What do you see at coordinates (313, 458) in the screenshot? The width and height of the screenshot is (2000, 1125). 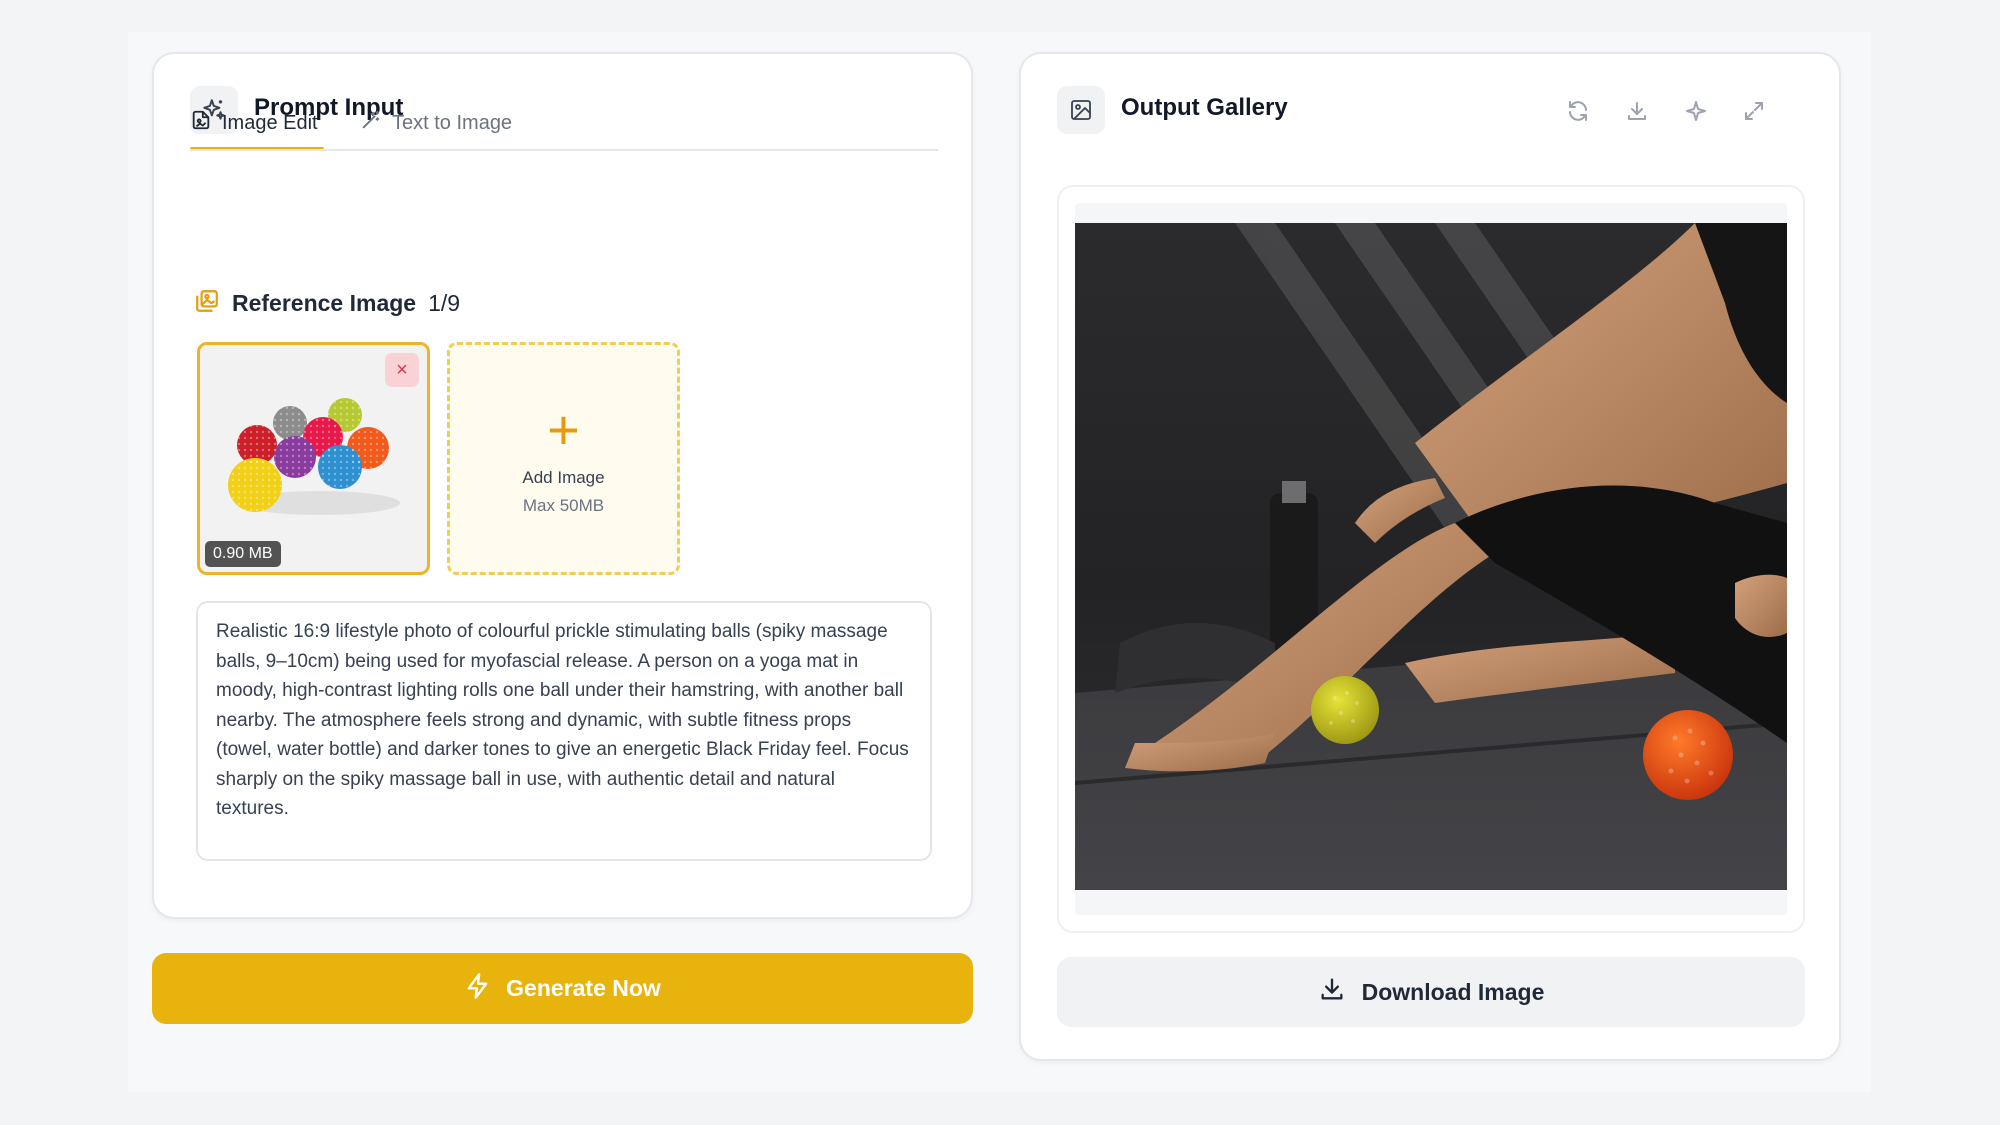 I see `reference-thumbnail: × 0.90 MB` at bounding box center [313, 458].